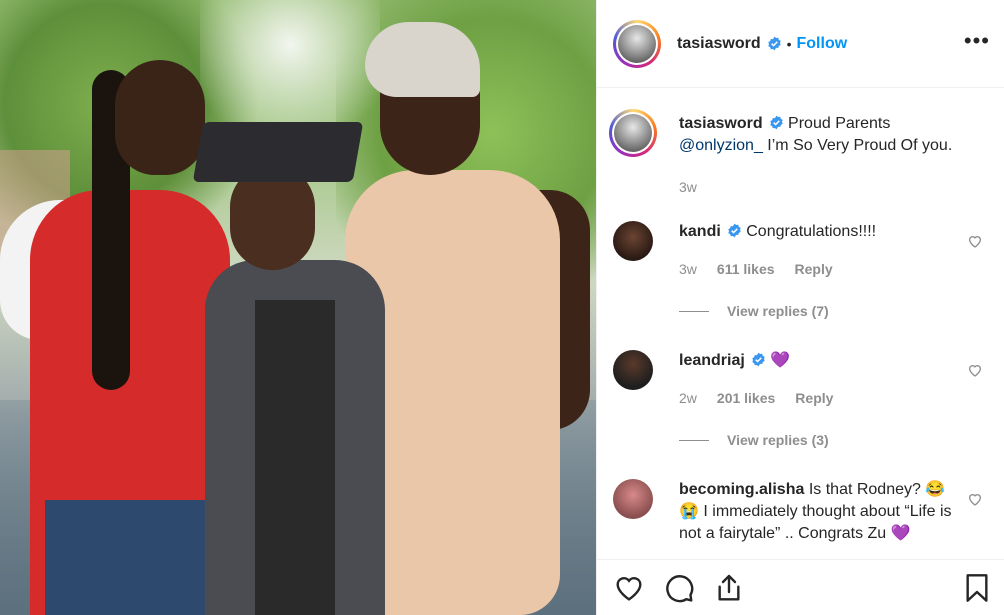 The image size is (1004, 615). Describe the element at coordinates (633, 133) in the screenshot. I see `caption-avatar` at that location.